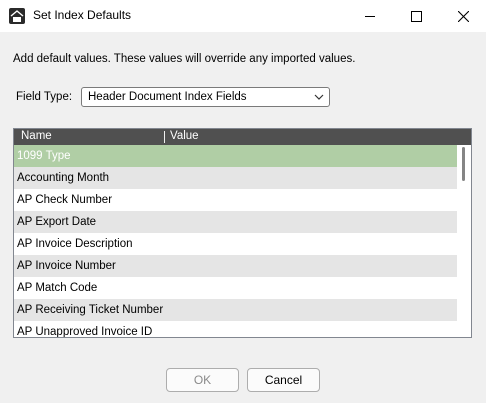 This screenshot has width=486, height=403. What do you see at coordinates (243, 16) in the screenshot?
I see `title-bar: Set Index Defaults` at bounding box center [243, 16].